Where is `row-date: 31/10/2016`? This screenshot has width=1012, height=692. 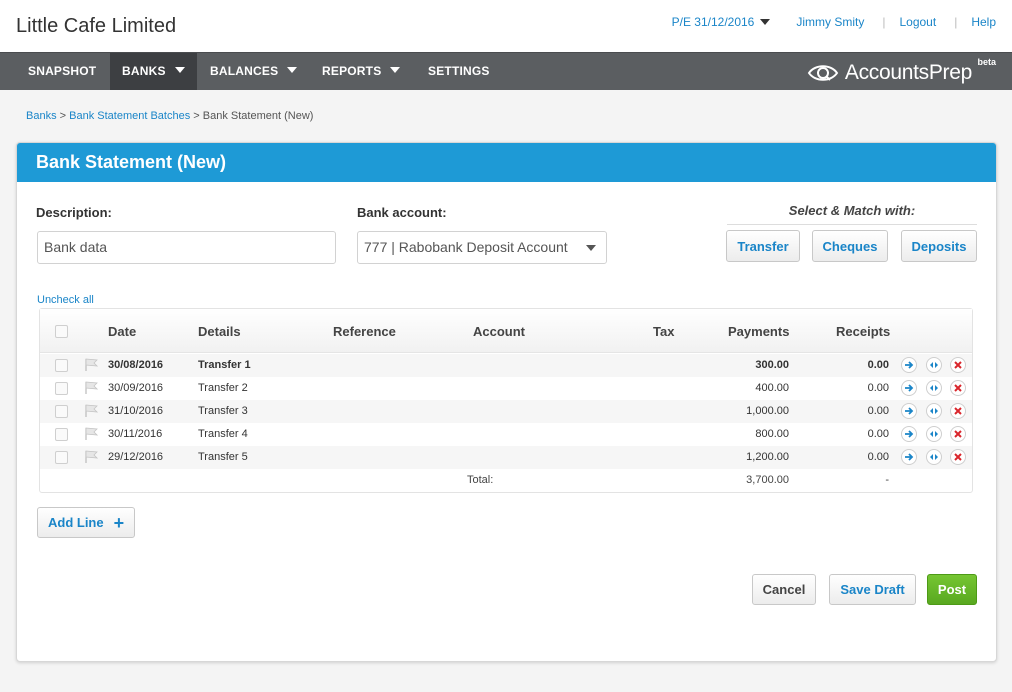 row-date: 31/10/2016 is located at coordinates (136, 411).